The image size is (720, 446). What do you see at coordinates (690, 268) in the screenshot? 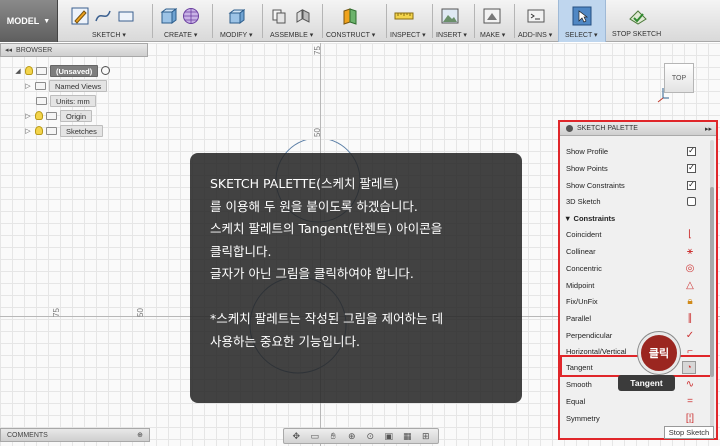
I see `concentric-icon: ◎` at bounding box center [690, 268].